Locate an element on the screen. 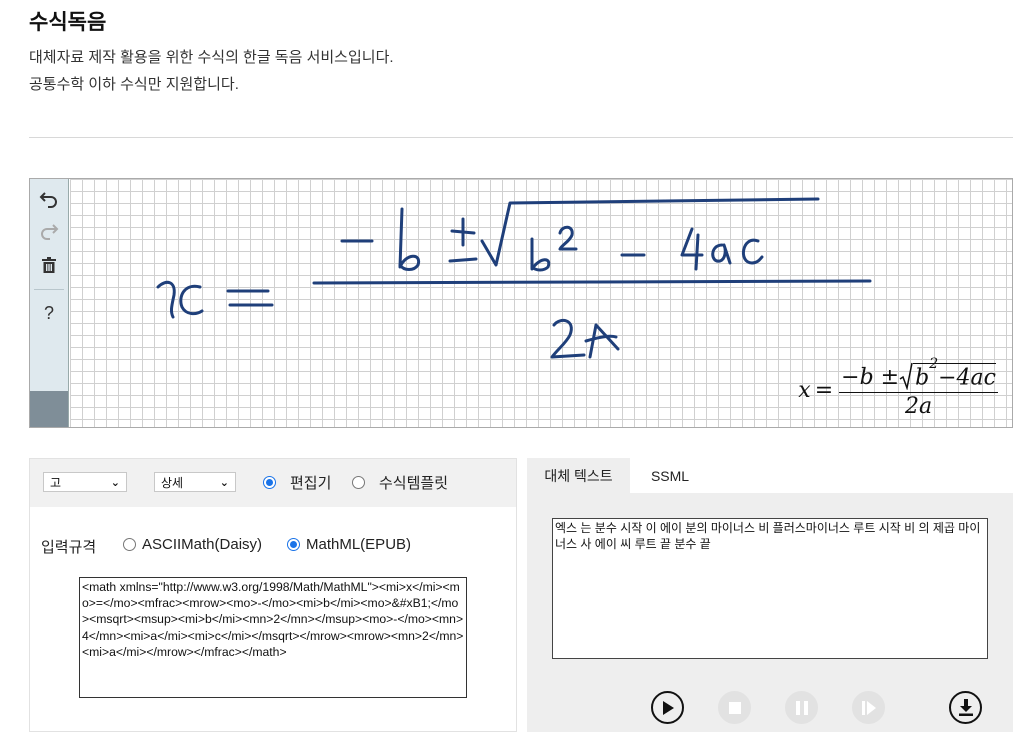  rendered-formula: x = −b ± b2−4ac 2a is located at coordinates (898, 387).